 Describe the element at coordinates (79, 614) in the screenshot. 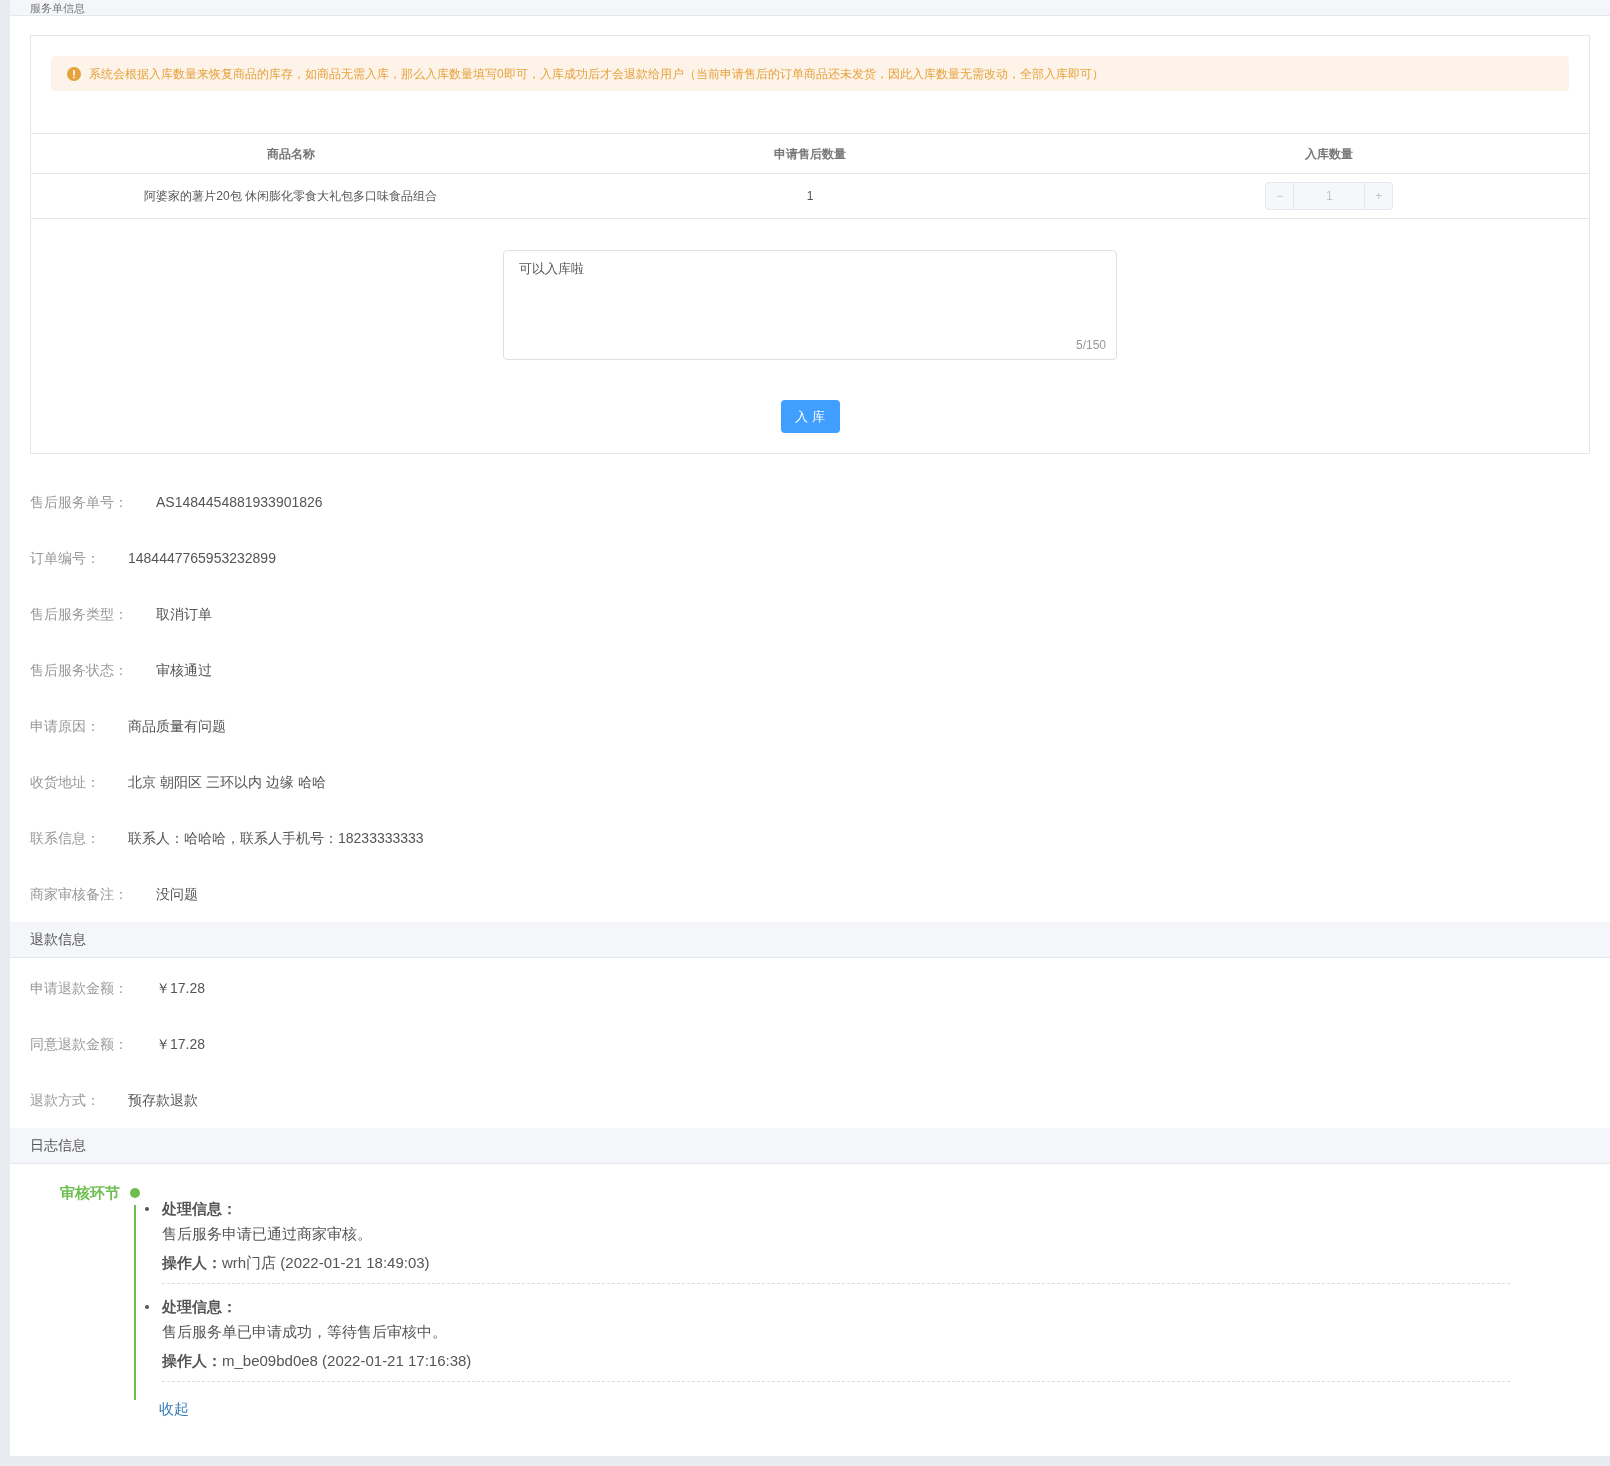

I see `field-label: 售后服务类型：` at that location.